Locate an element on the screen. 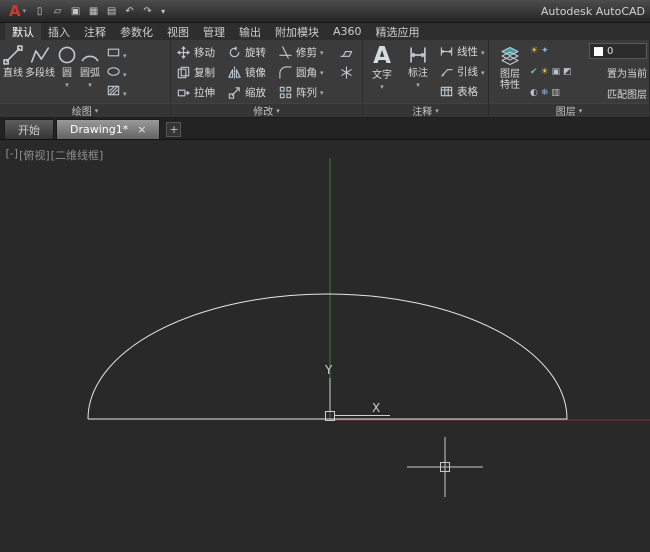 The width and height of the screenshot is (650, 552). plot-icon: ▤ is located at coordinates (111, 11).